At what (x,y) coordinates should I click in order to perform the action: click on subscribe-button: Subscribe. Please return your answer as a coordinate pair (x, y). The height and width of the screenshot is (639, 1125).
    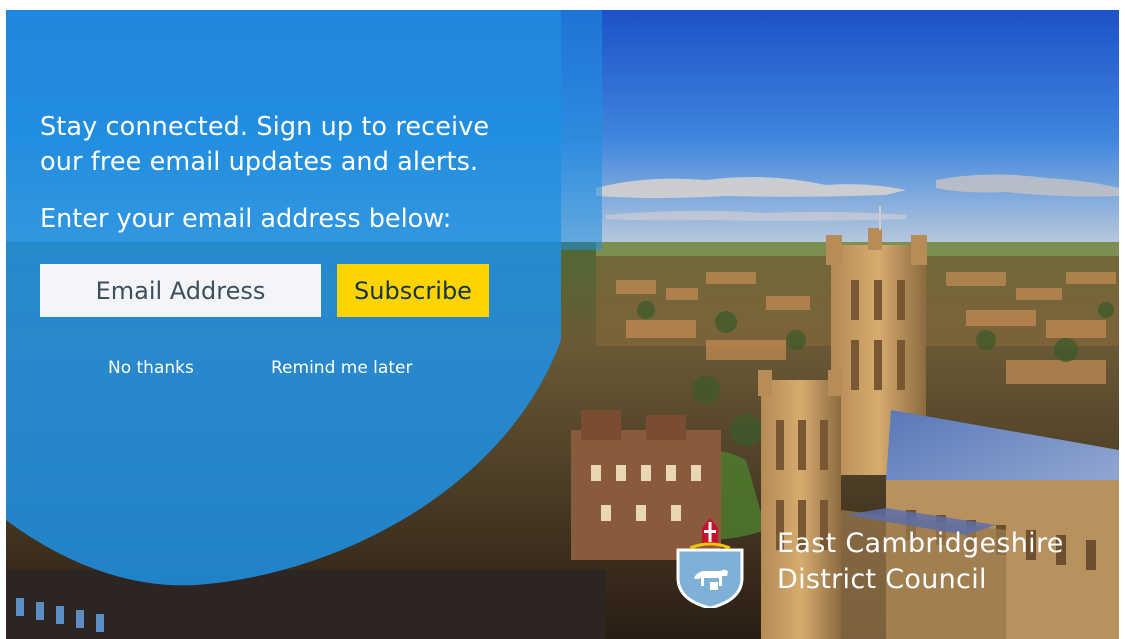
    Looking at the image, I should click on (413, 290).